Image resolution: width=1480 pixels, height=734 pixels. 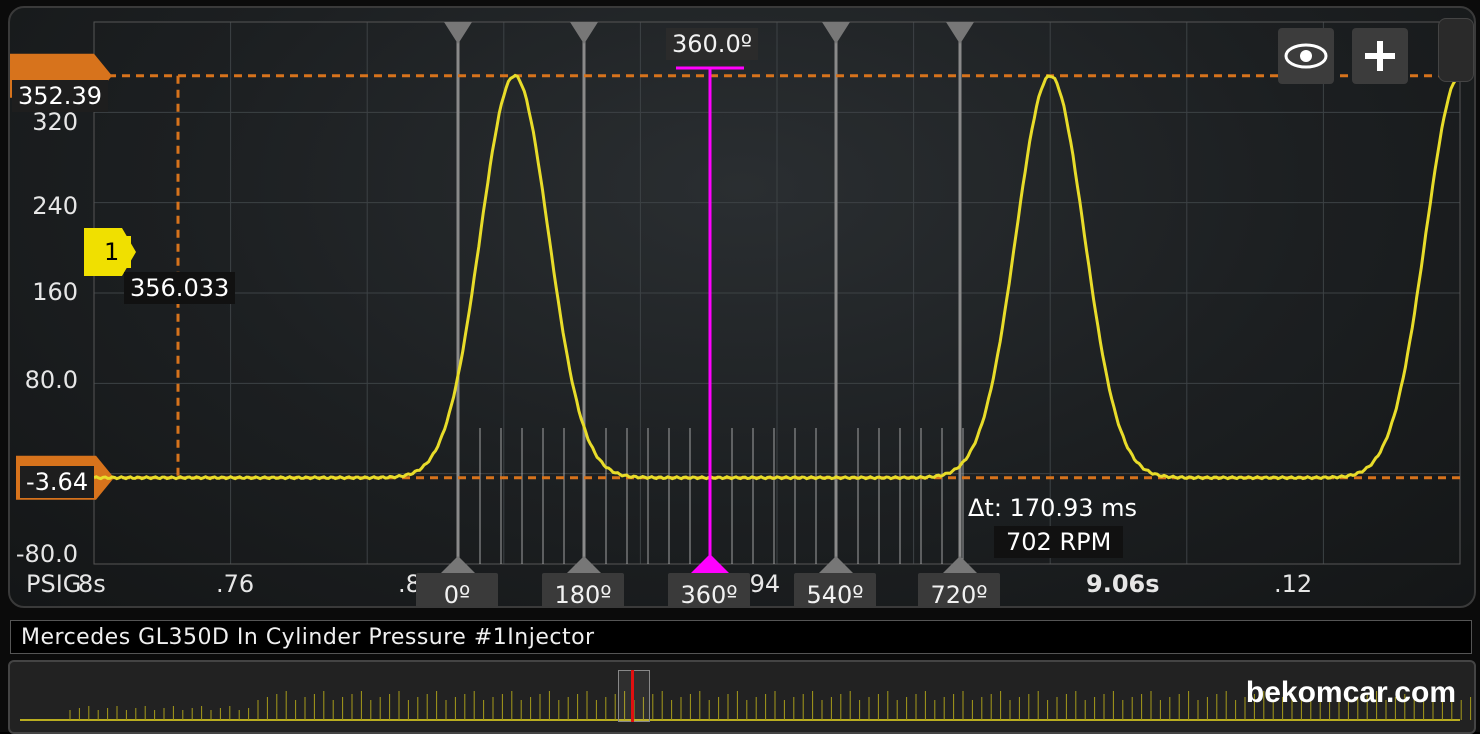 What do you see at coordinates (112, 252) in the screenshot?
I see `marker-1-tag: 1` at bounding box center [112, 252].